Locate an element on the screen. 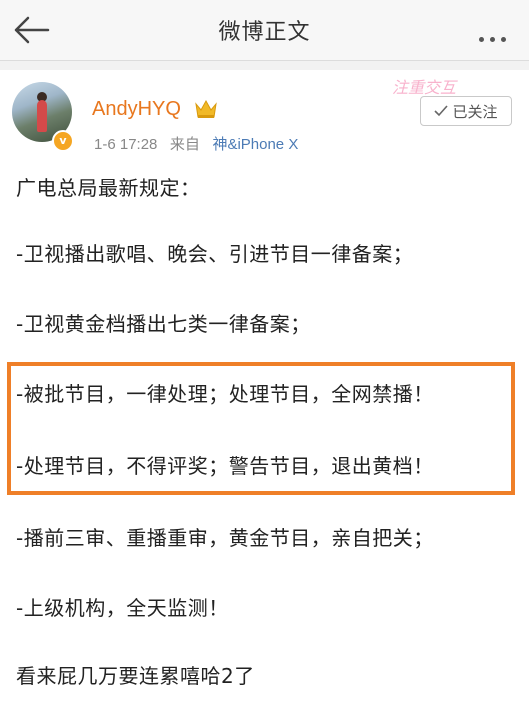  post-text-line: -上级机构，全天监测！ is located at coordinates (122, 608).